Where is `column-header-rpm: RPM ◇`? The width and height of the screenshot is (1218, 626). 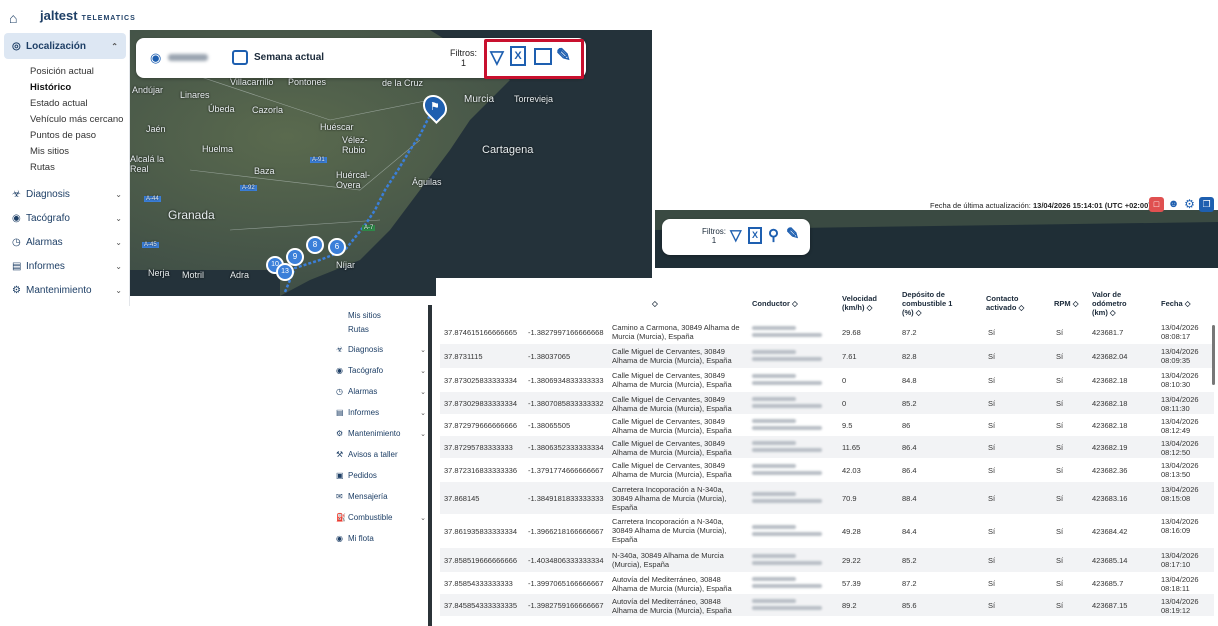 column-header-rpm: RPM ◇ is located at coordinates (1066, 303).